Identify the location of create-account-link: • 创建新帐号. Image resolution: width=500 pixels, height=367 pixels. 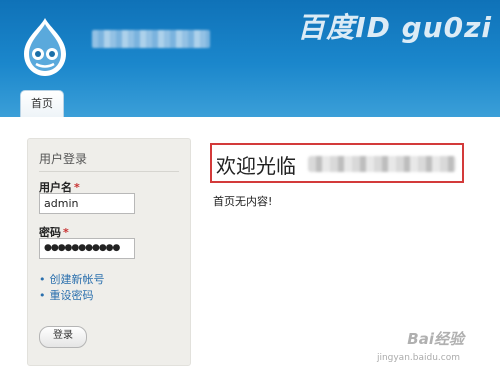
(72, 280).